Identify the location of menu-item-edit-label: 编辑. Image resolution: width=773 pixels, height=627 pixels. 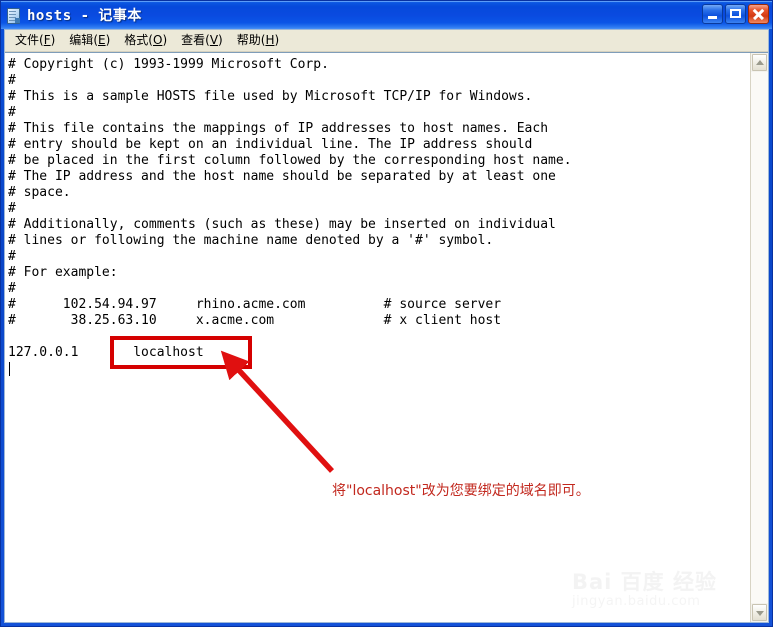
(81, 40).